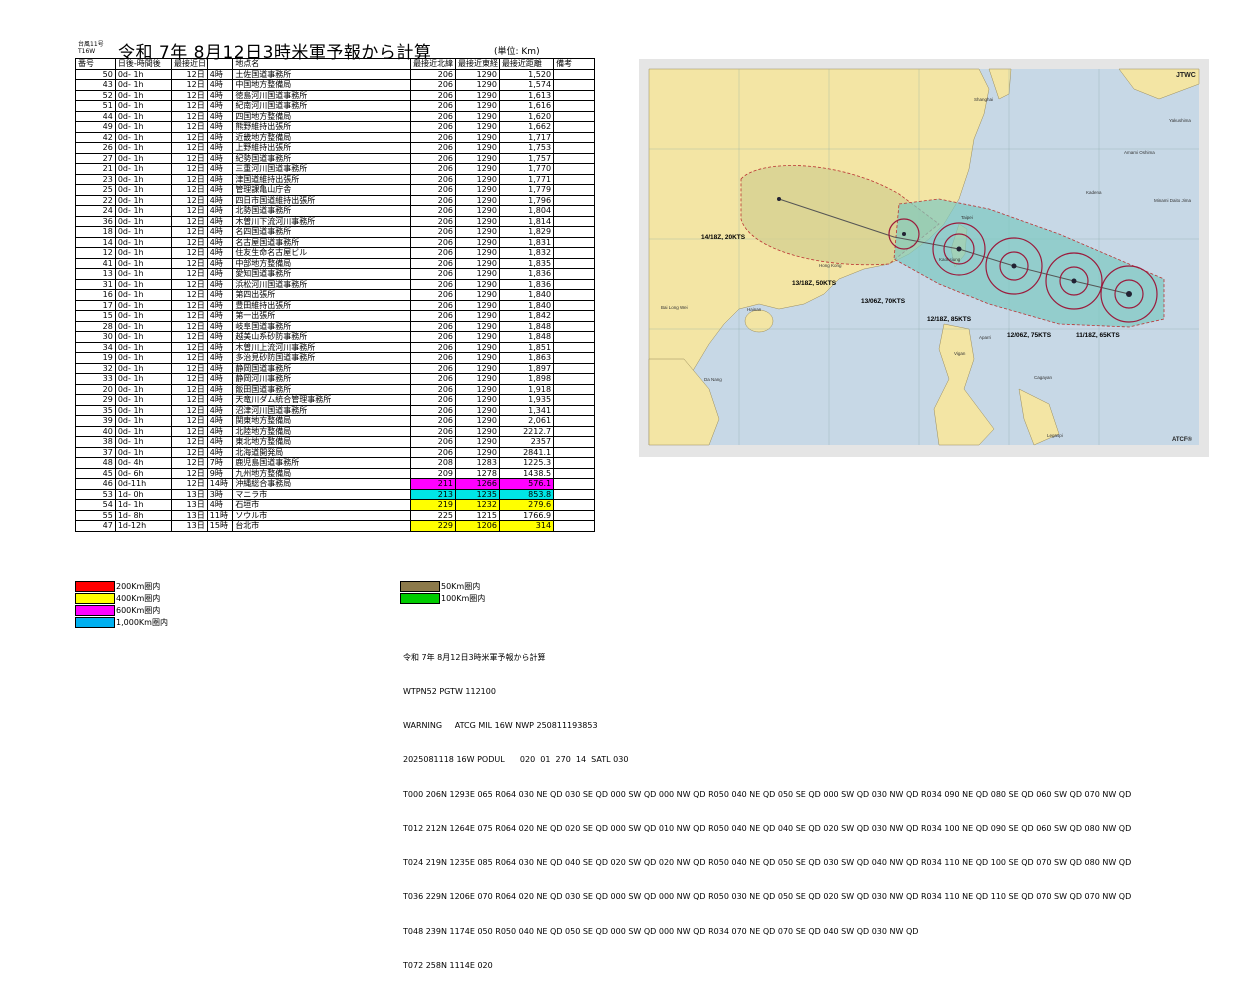 This screenshot has width=1260, height=983. Describe the element at coordinates (526, 484) in the screenshot. I see `cell-distance: 576.1` at that location.